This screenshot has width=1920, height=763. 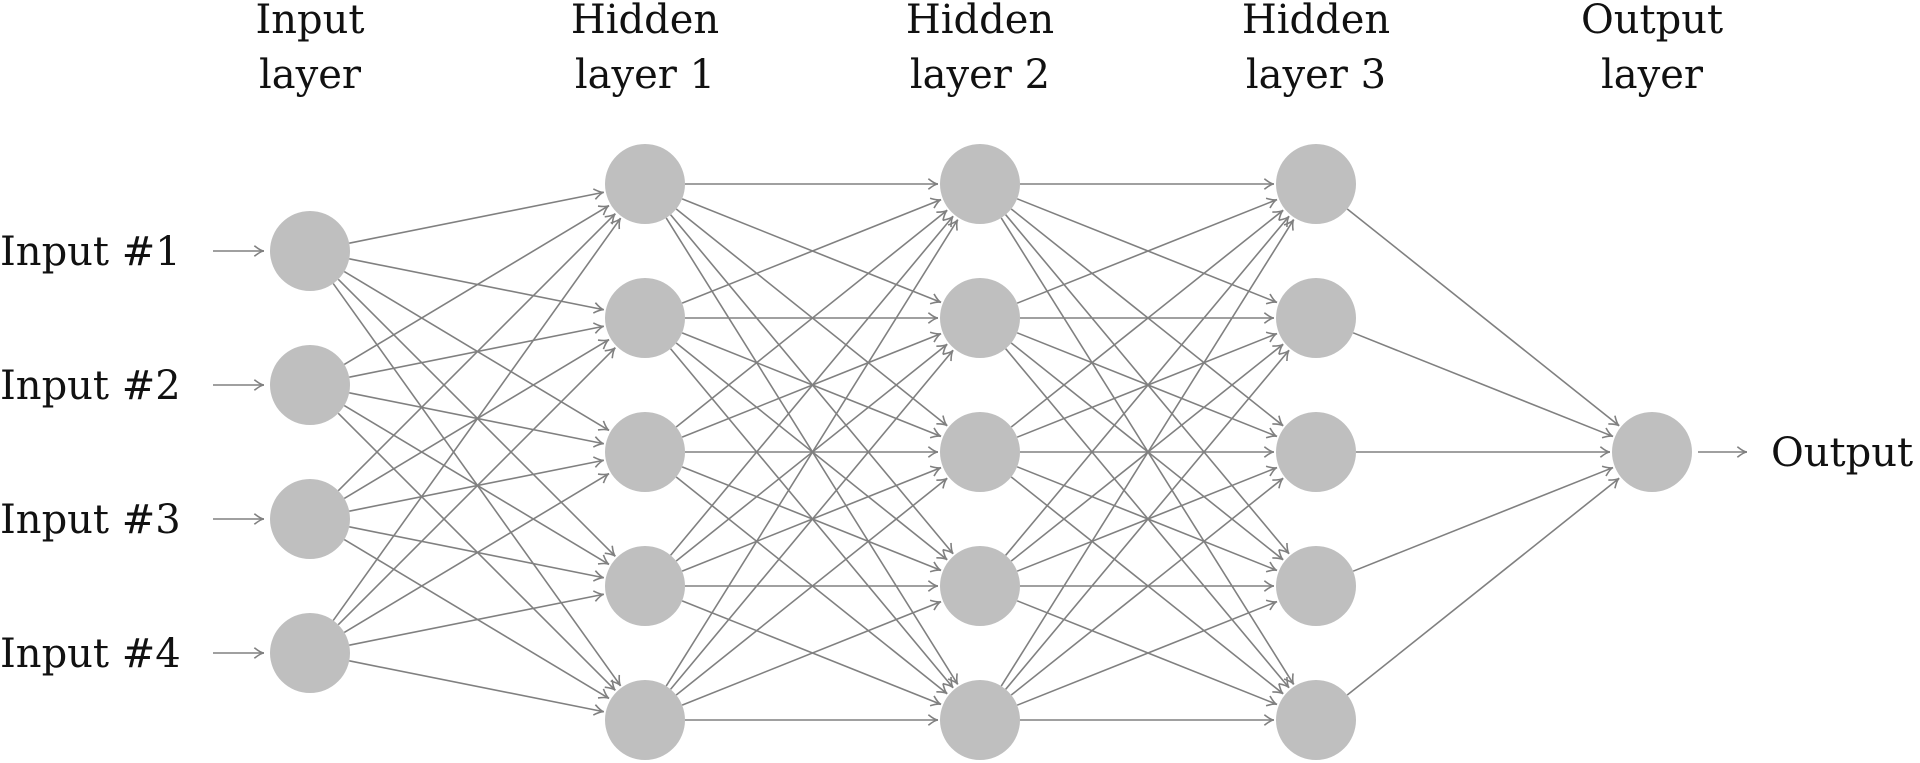 I want to click on edge-l3n0-l4n0, so click(x=1483, y=317).